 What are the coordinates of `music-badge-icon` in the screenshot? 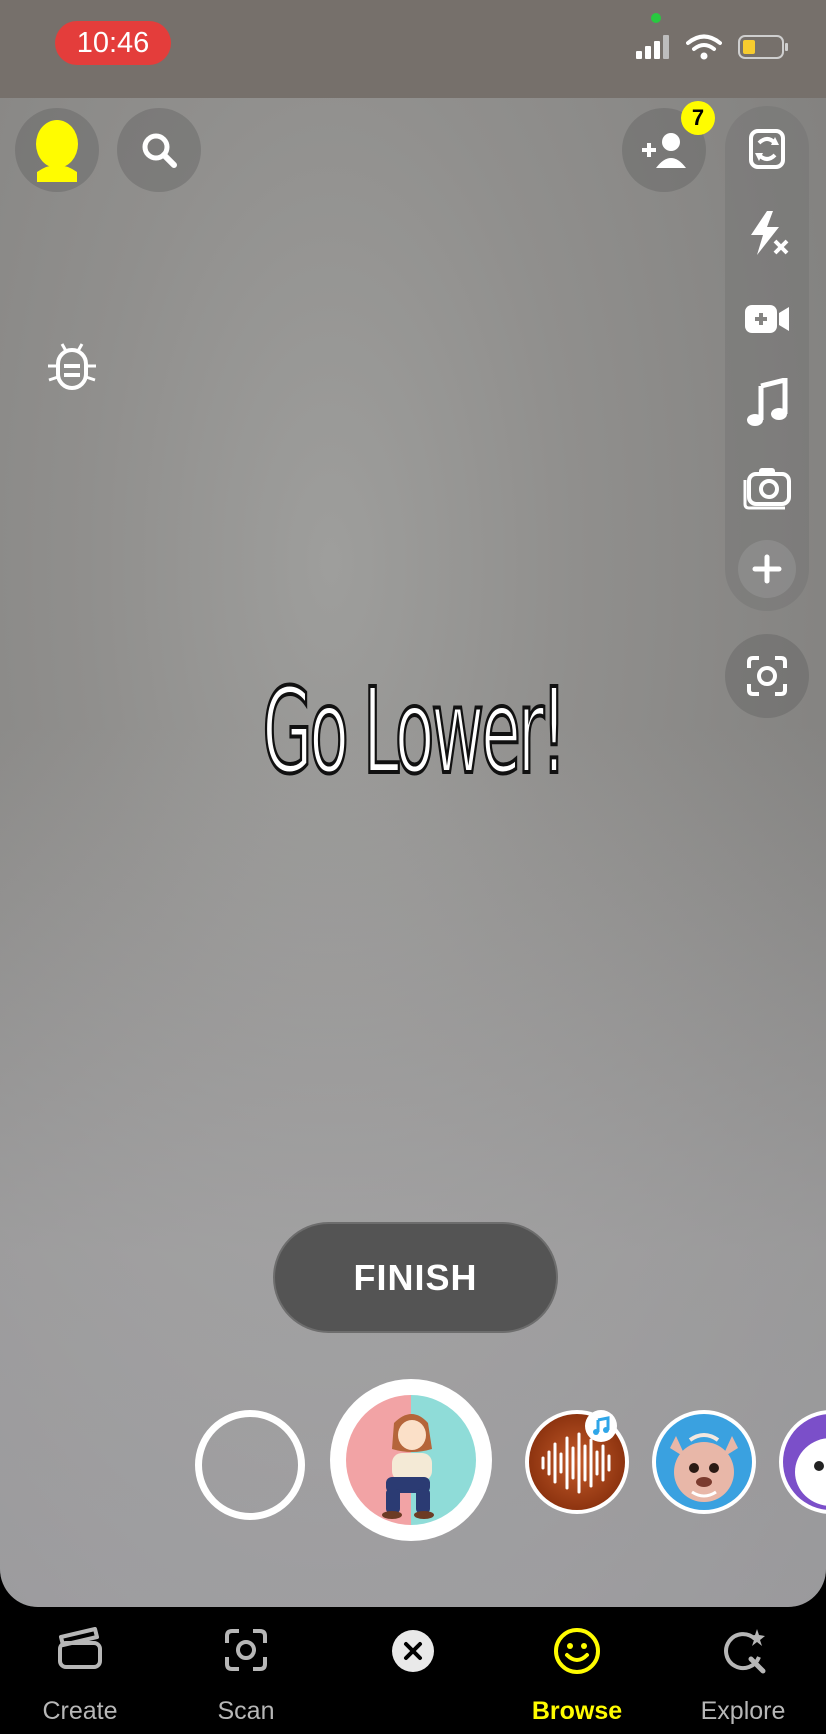 It's located at (601, 1426).